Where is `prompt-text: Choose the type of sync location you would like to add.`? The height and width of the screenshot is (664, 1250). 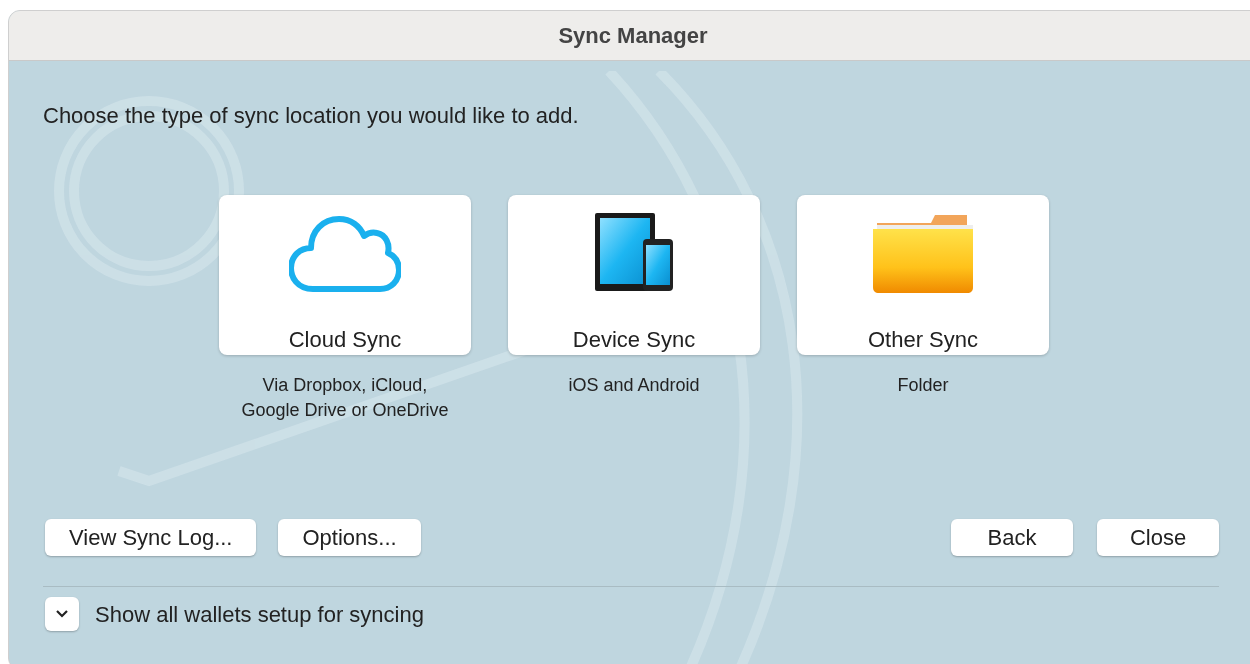
prompt-text: Choose the type of sync location you would like to add. is located at coordinates (311, 116).